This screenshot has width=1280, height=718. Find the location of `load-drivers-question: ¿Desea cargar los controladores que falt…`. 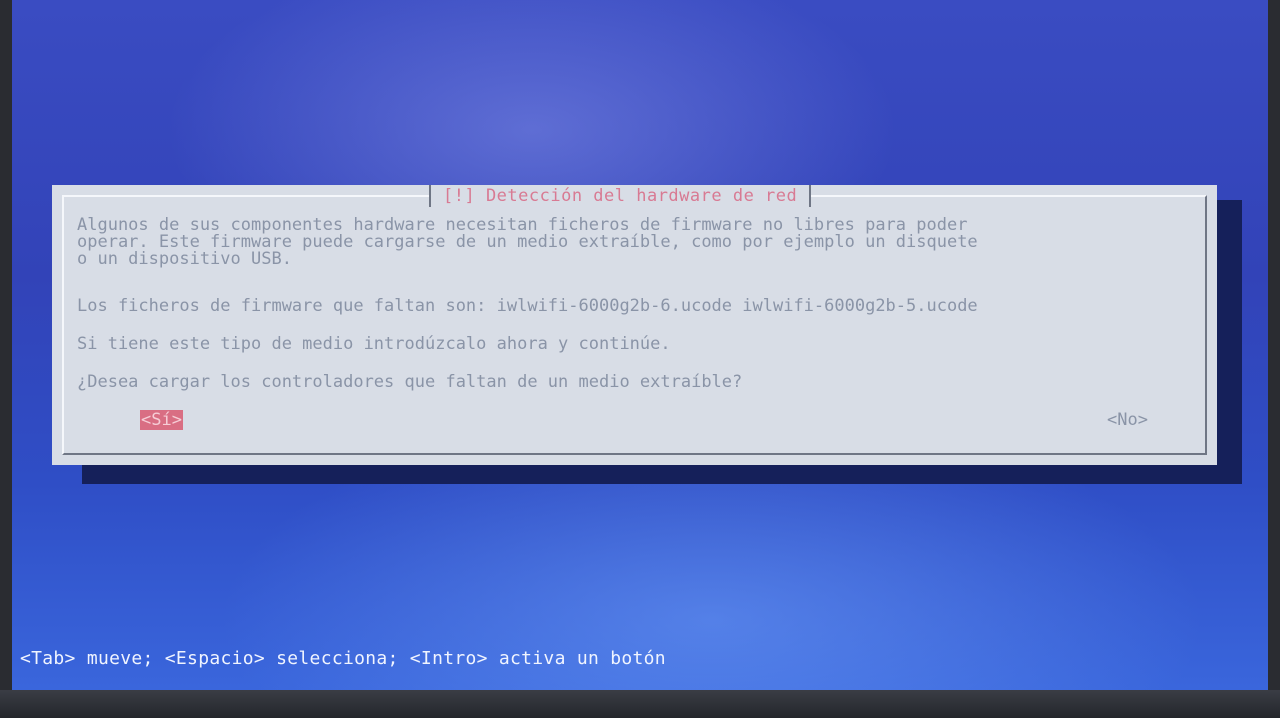

load-drivers-question: ¿Desea cargar los controladores que falt… is located at coordinates (410, 382).